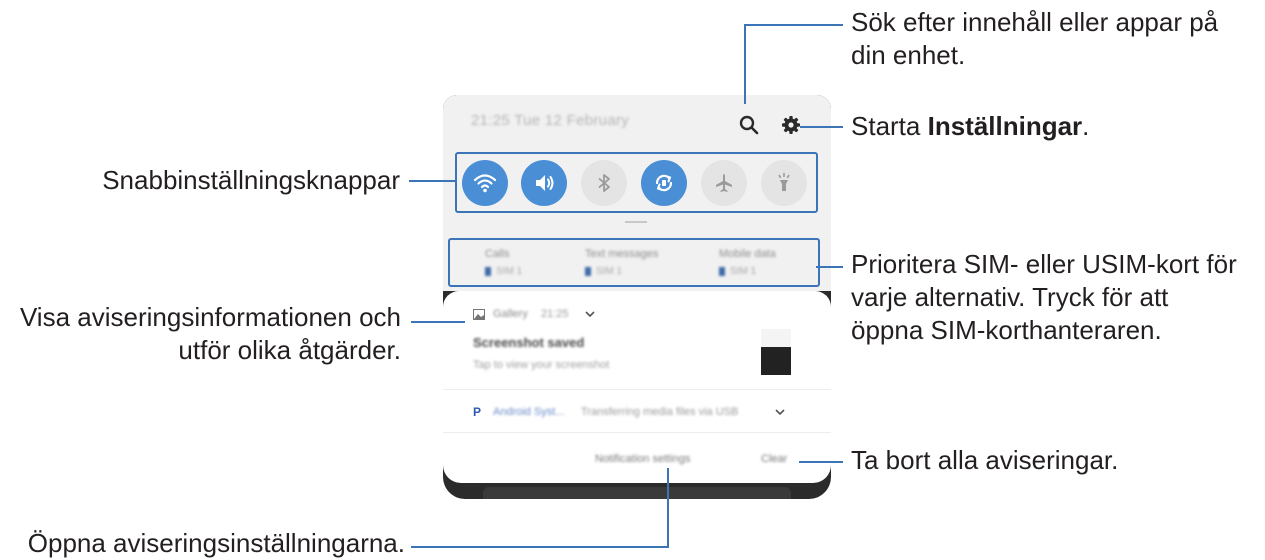 This screenshot has width=1265, height=560. Describe the element at coordinates (636, 182) in the screenshot. I see `quick-settings-highlight` at that location.